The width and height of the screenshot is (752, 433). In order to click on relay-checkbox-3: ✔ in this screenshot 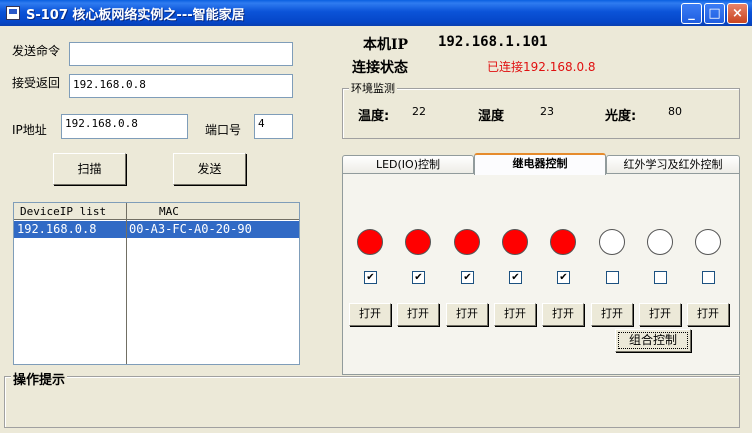, I will do `click(467, 277)`.